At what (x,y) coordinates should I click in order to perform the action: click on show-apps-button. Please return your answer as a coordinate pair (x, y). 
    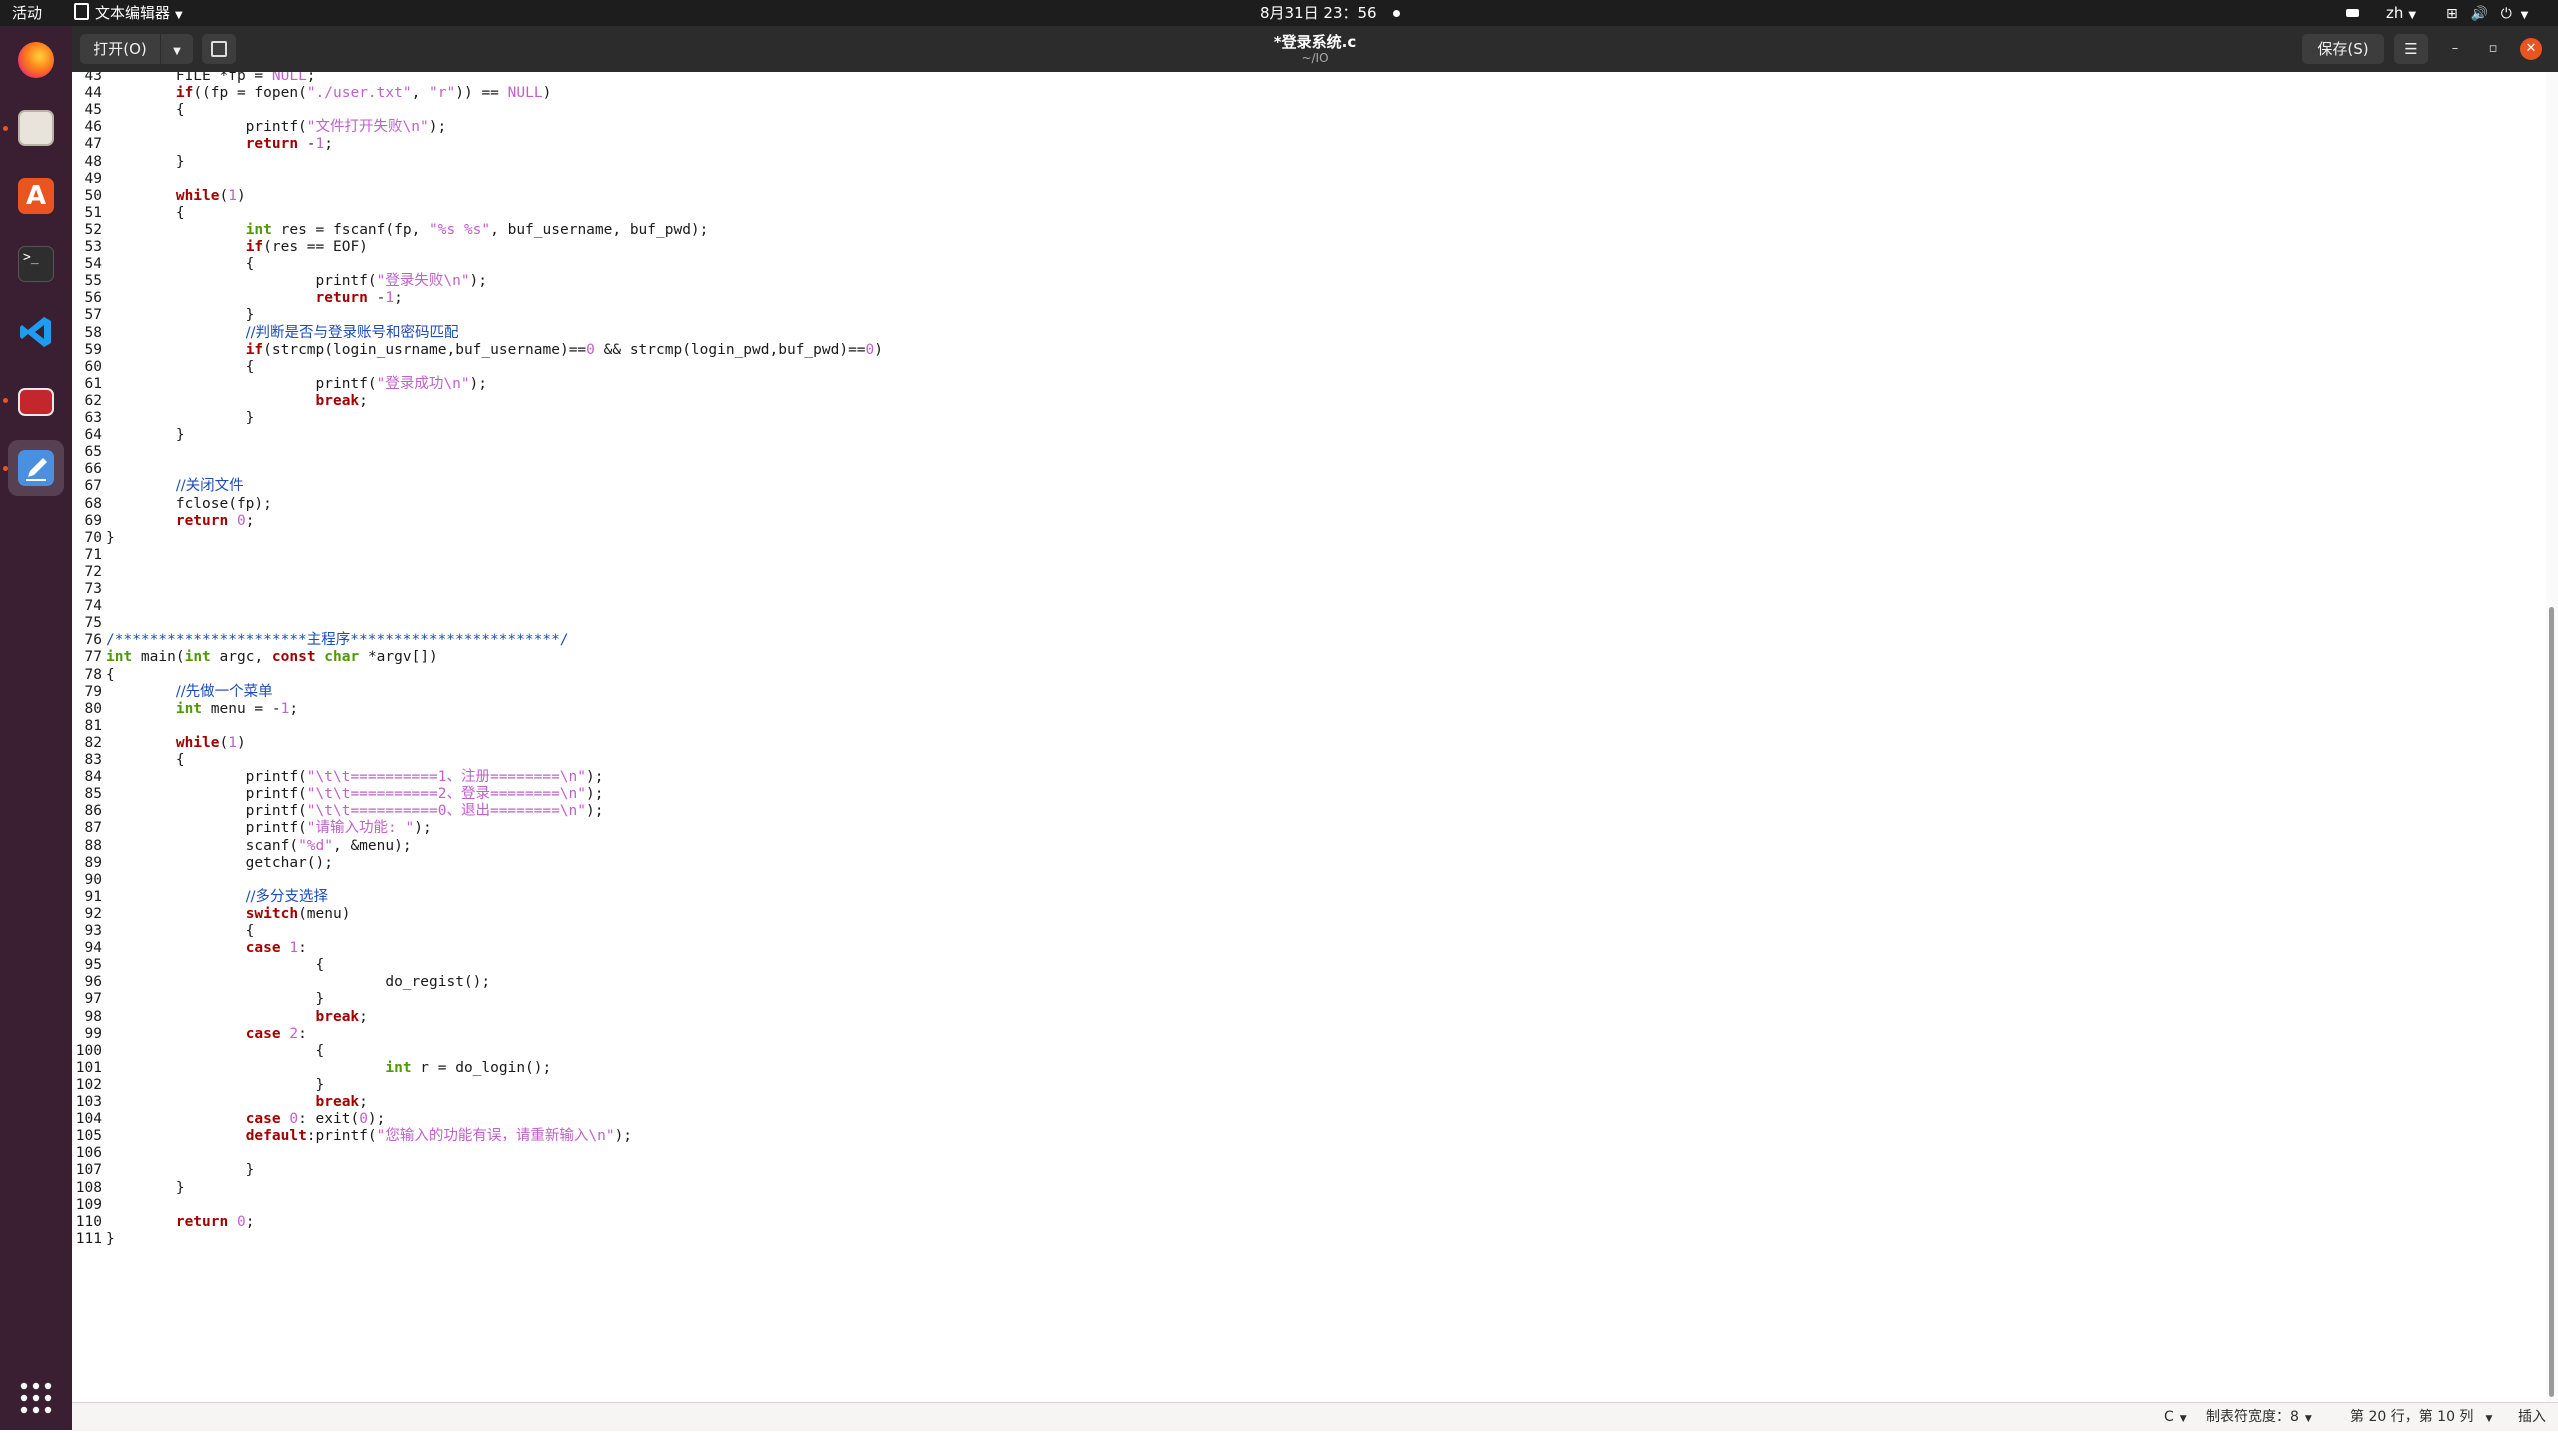
    Looking at the image, I should click on (36, 1398).